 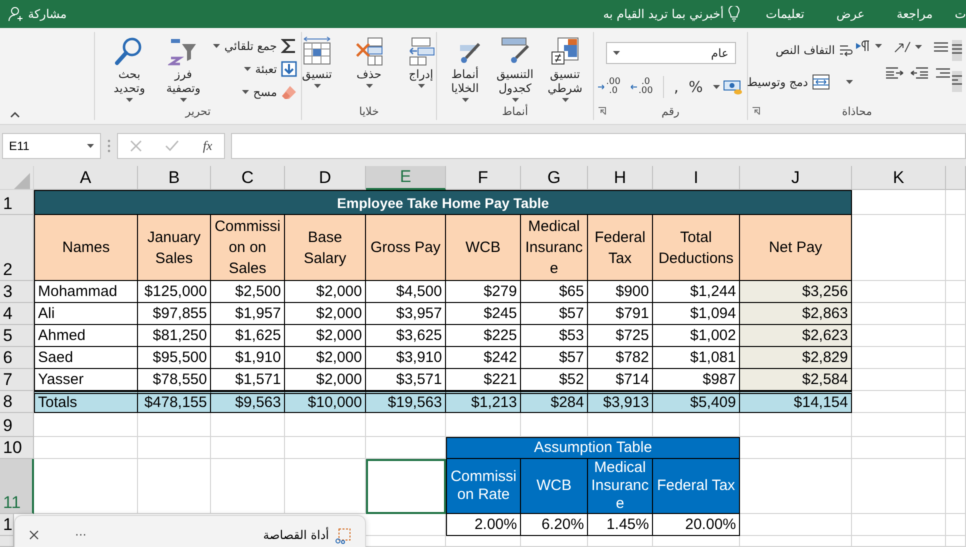 I want to click on column-heading: Net Pay, so click(x=796, y=248).